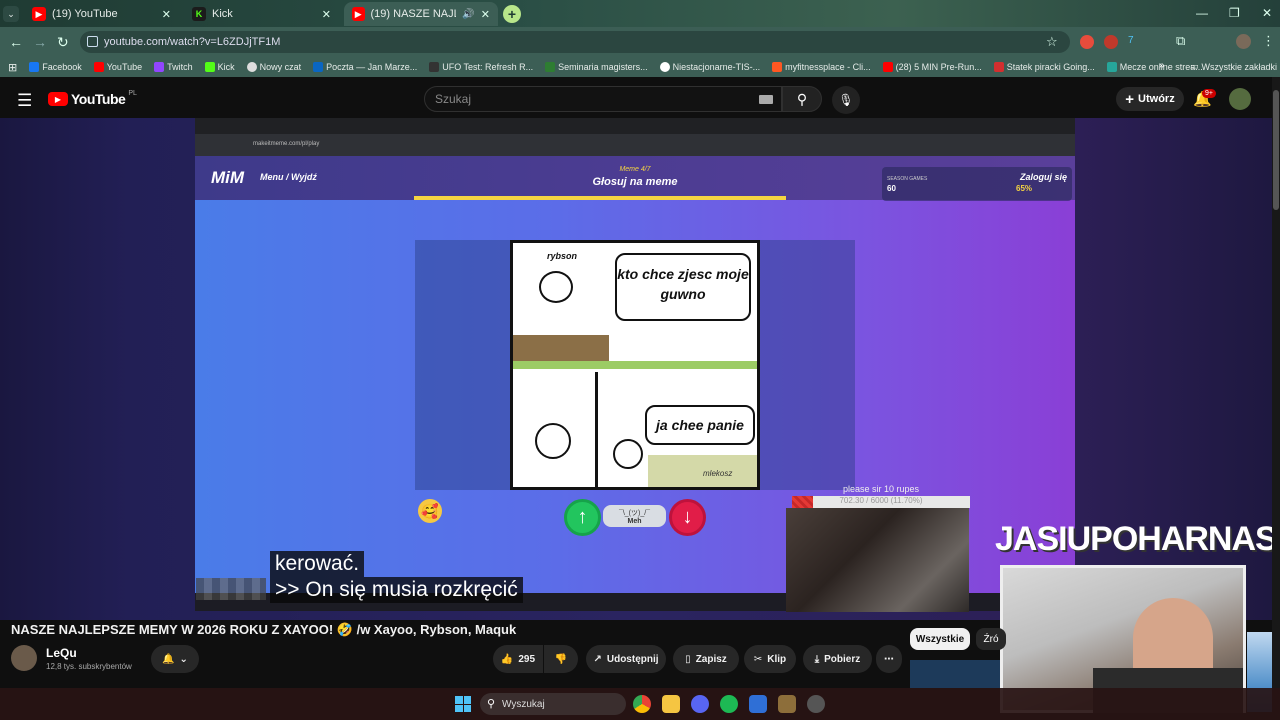  Describe the element at coordinates (671, 704) in the screenshot. I see `file-explorer-icon` at that location.